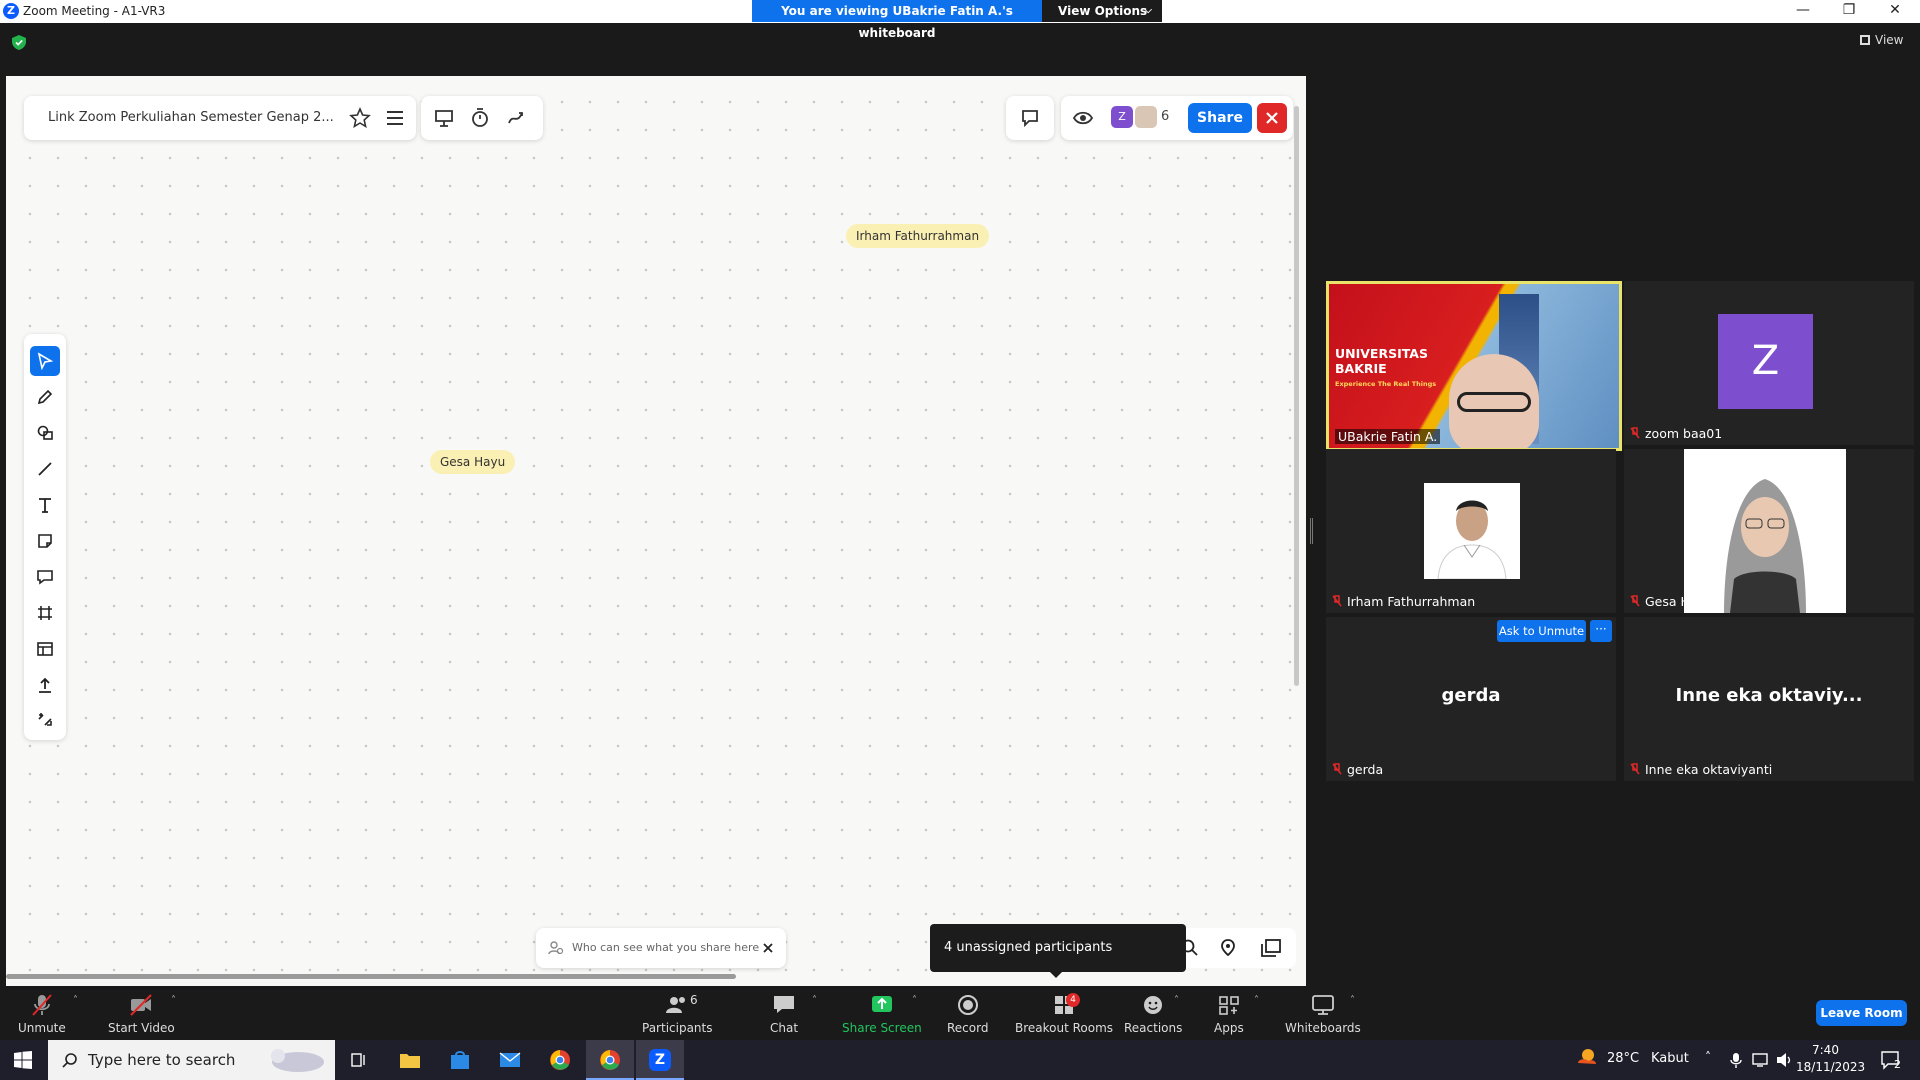 Image resolution: width=1920 pixels, height=1080 pixels. I want to click on person-photo-icon, so click(1765, 546).